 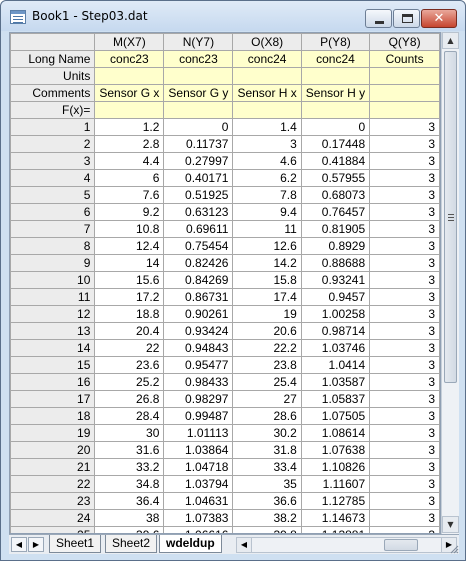 I want to click on row-label: F(x)=, so click(x=53, y=110).